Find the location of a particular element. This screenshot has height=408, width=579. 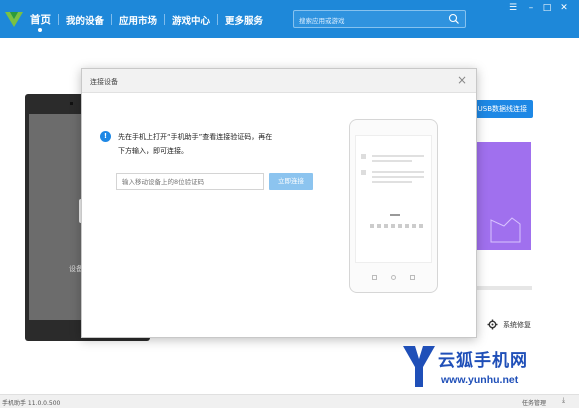

dialog-title: 连接设备 is located at coordinates (104, 82).